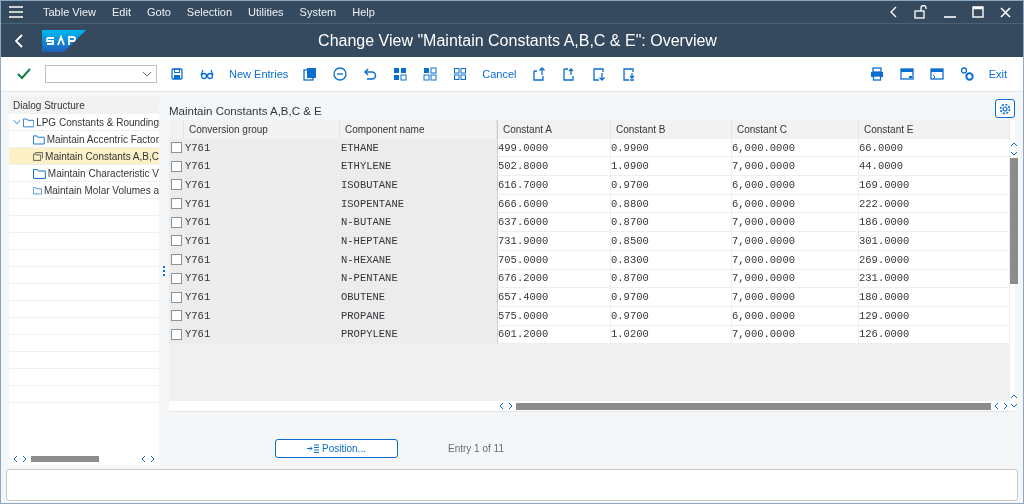 This screenshot has width=1024, height=504. Describe the element at coordinates (262, 129) in the screenshot. I see `column-header: Conversion group` at that location.